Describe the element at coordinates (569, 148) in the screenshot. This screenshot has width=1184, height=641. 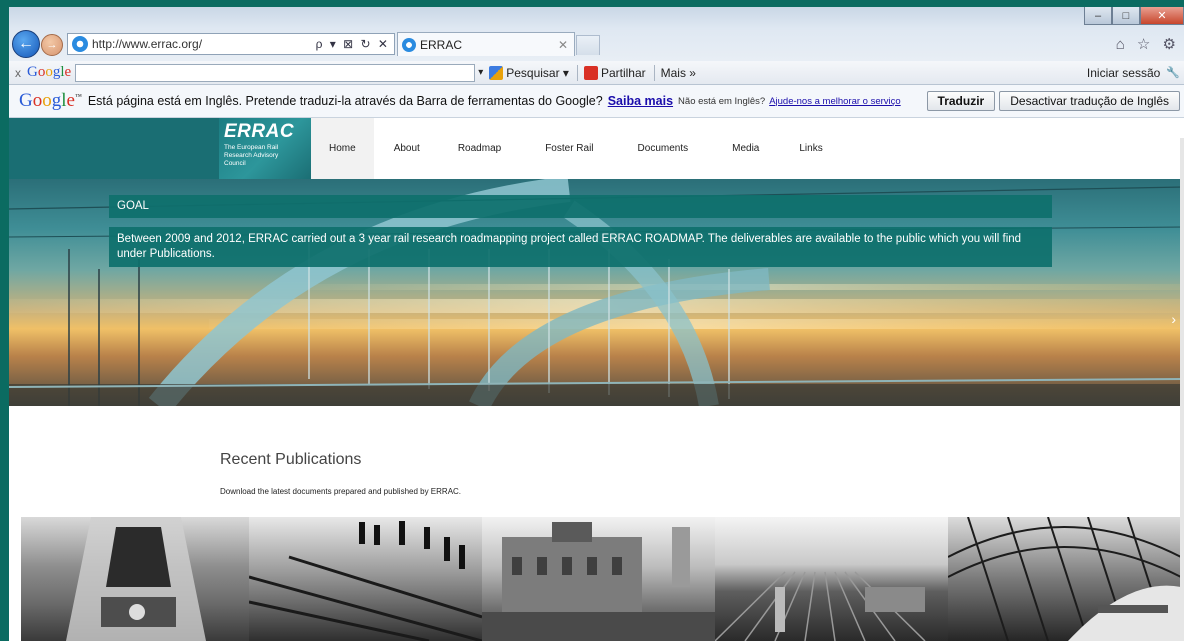
I see `menu-item-foster-rail: Foster Rail` at that location.